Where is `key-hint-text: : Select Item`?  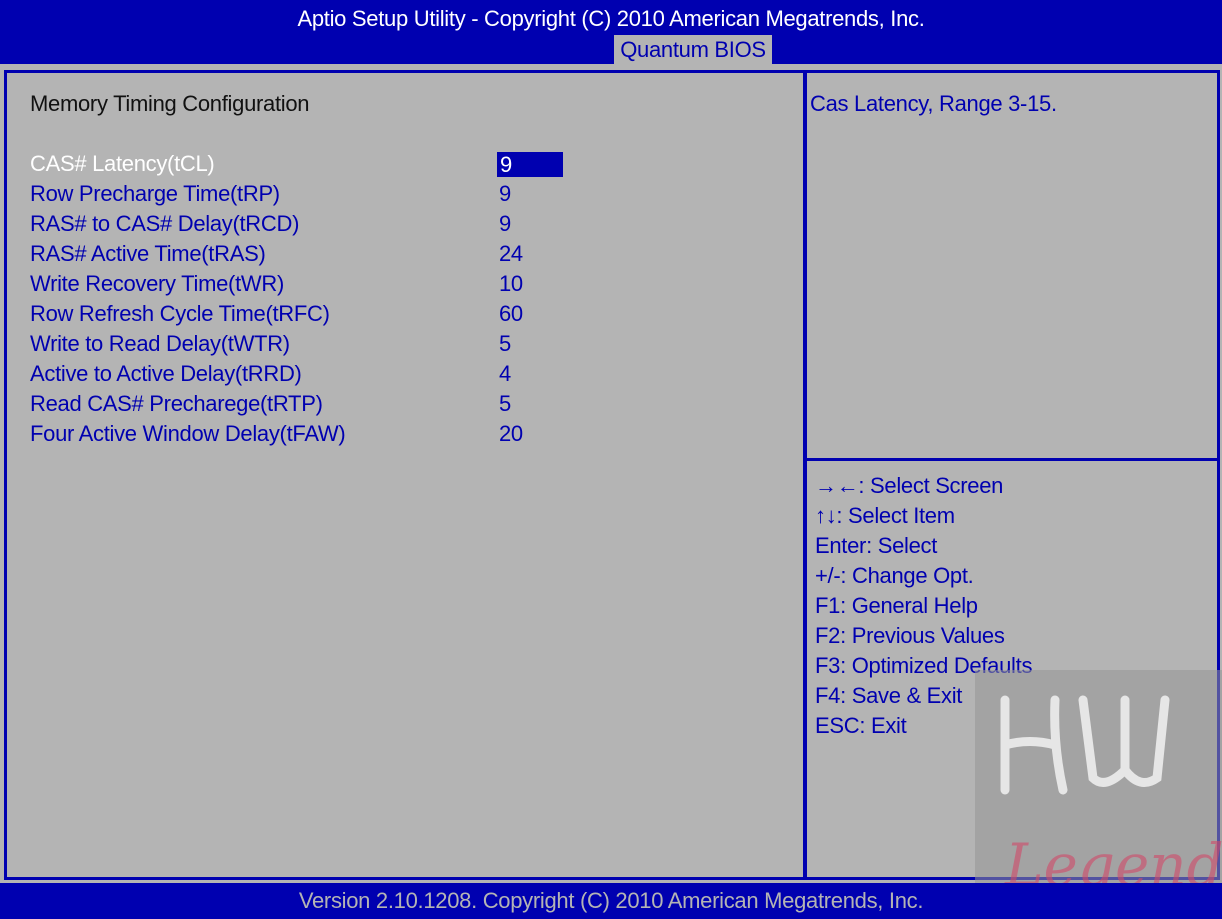
key-hint-text: : Select Item is located at coordinates (895, 515).